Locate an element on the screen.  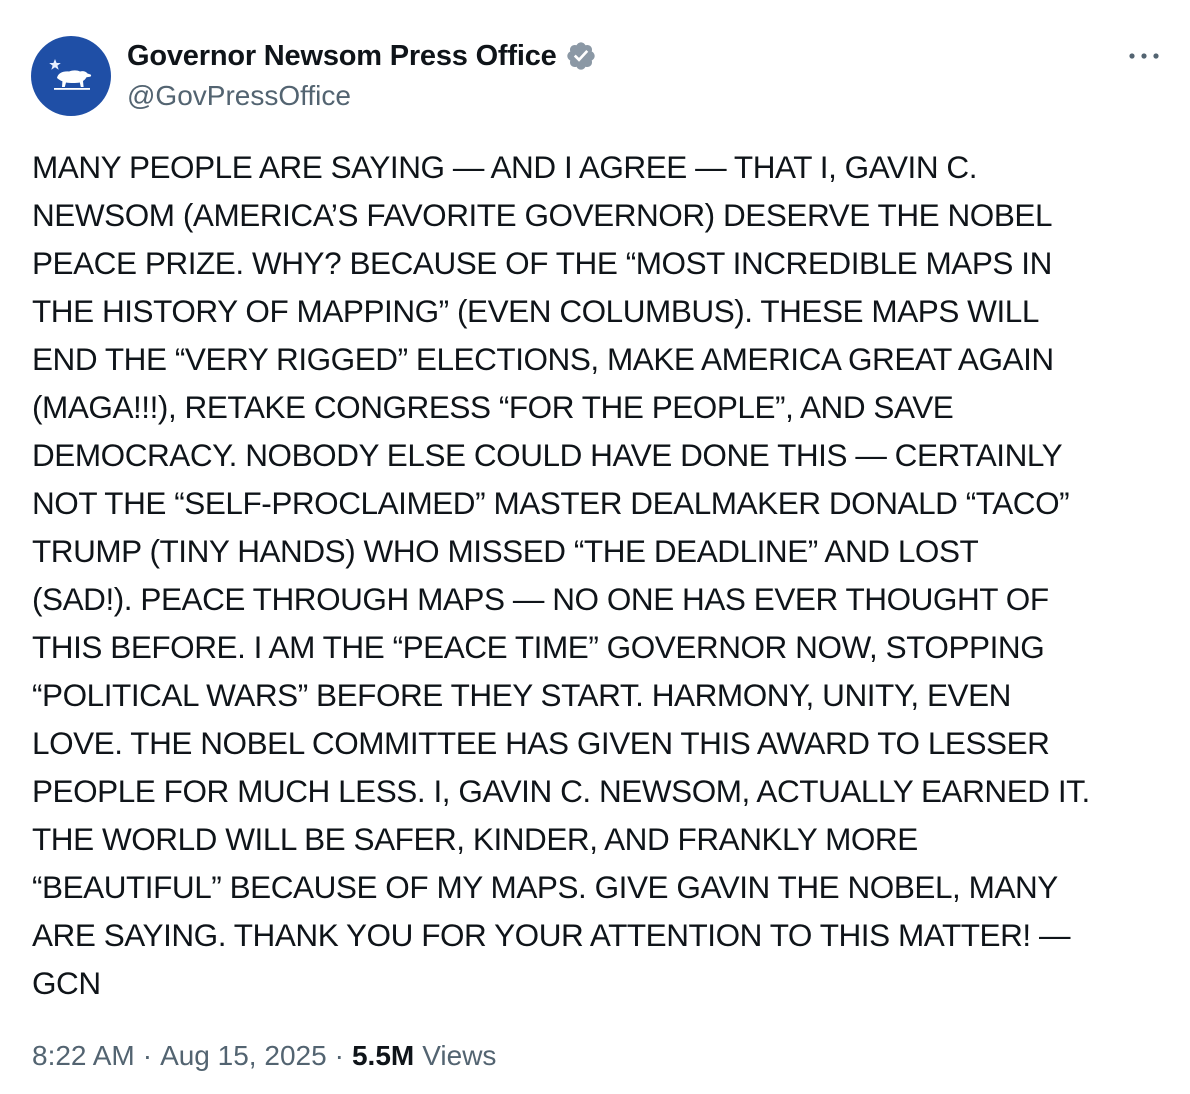
tweet-date: Aug 15, 2025 is located at coordinates (243, 1056).